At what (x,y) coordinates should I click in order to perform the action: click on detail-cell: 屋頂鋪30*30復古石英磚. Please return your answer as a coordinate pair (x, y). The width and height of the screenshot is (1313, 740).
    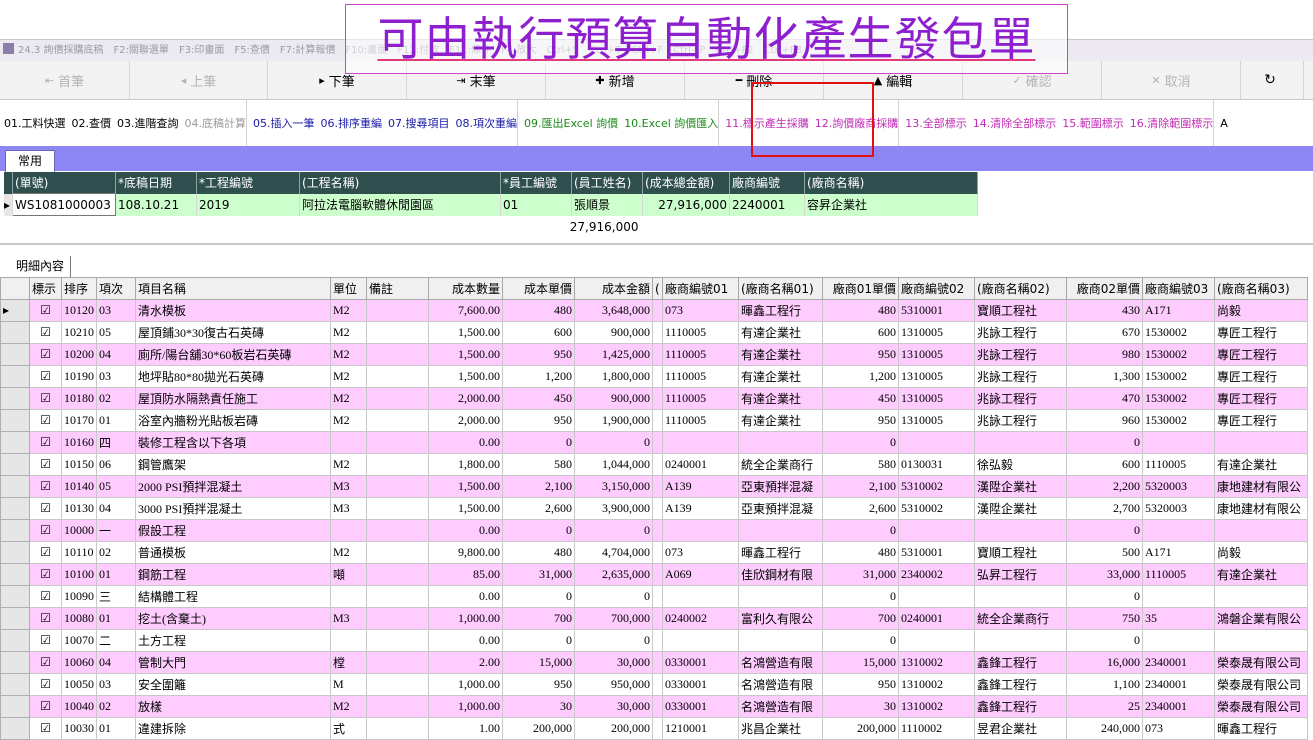
    Looking at the image, I should click on (233, 332).